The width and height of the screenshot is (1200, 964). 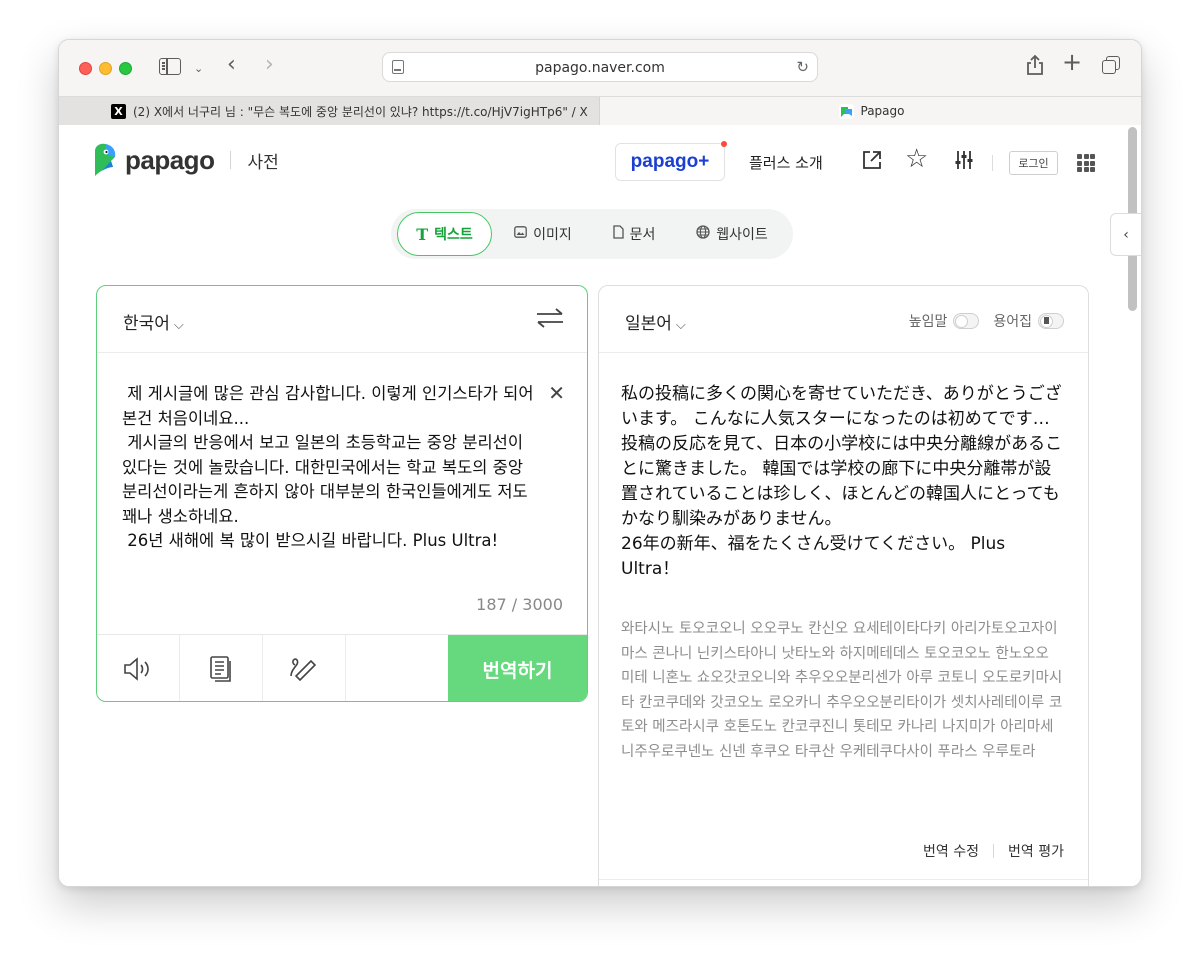 I want to click on edit-translation-link: 번역 수정, so click(x=951, y=851).